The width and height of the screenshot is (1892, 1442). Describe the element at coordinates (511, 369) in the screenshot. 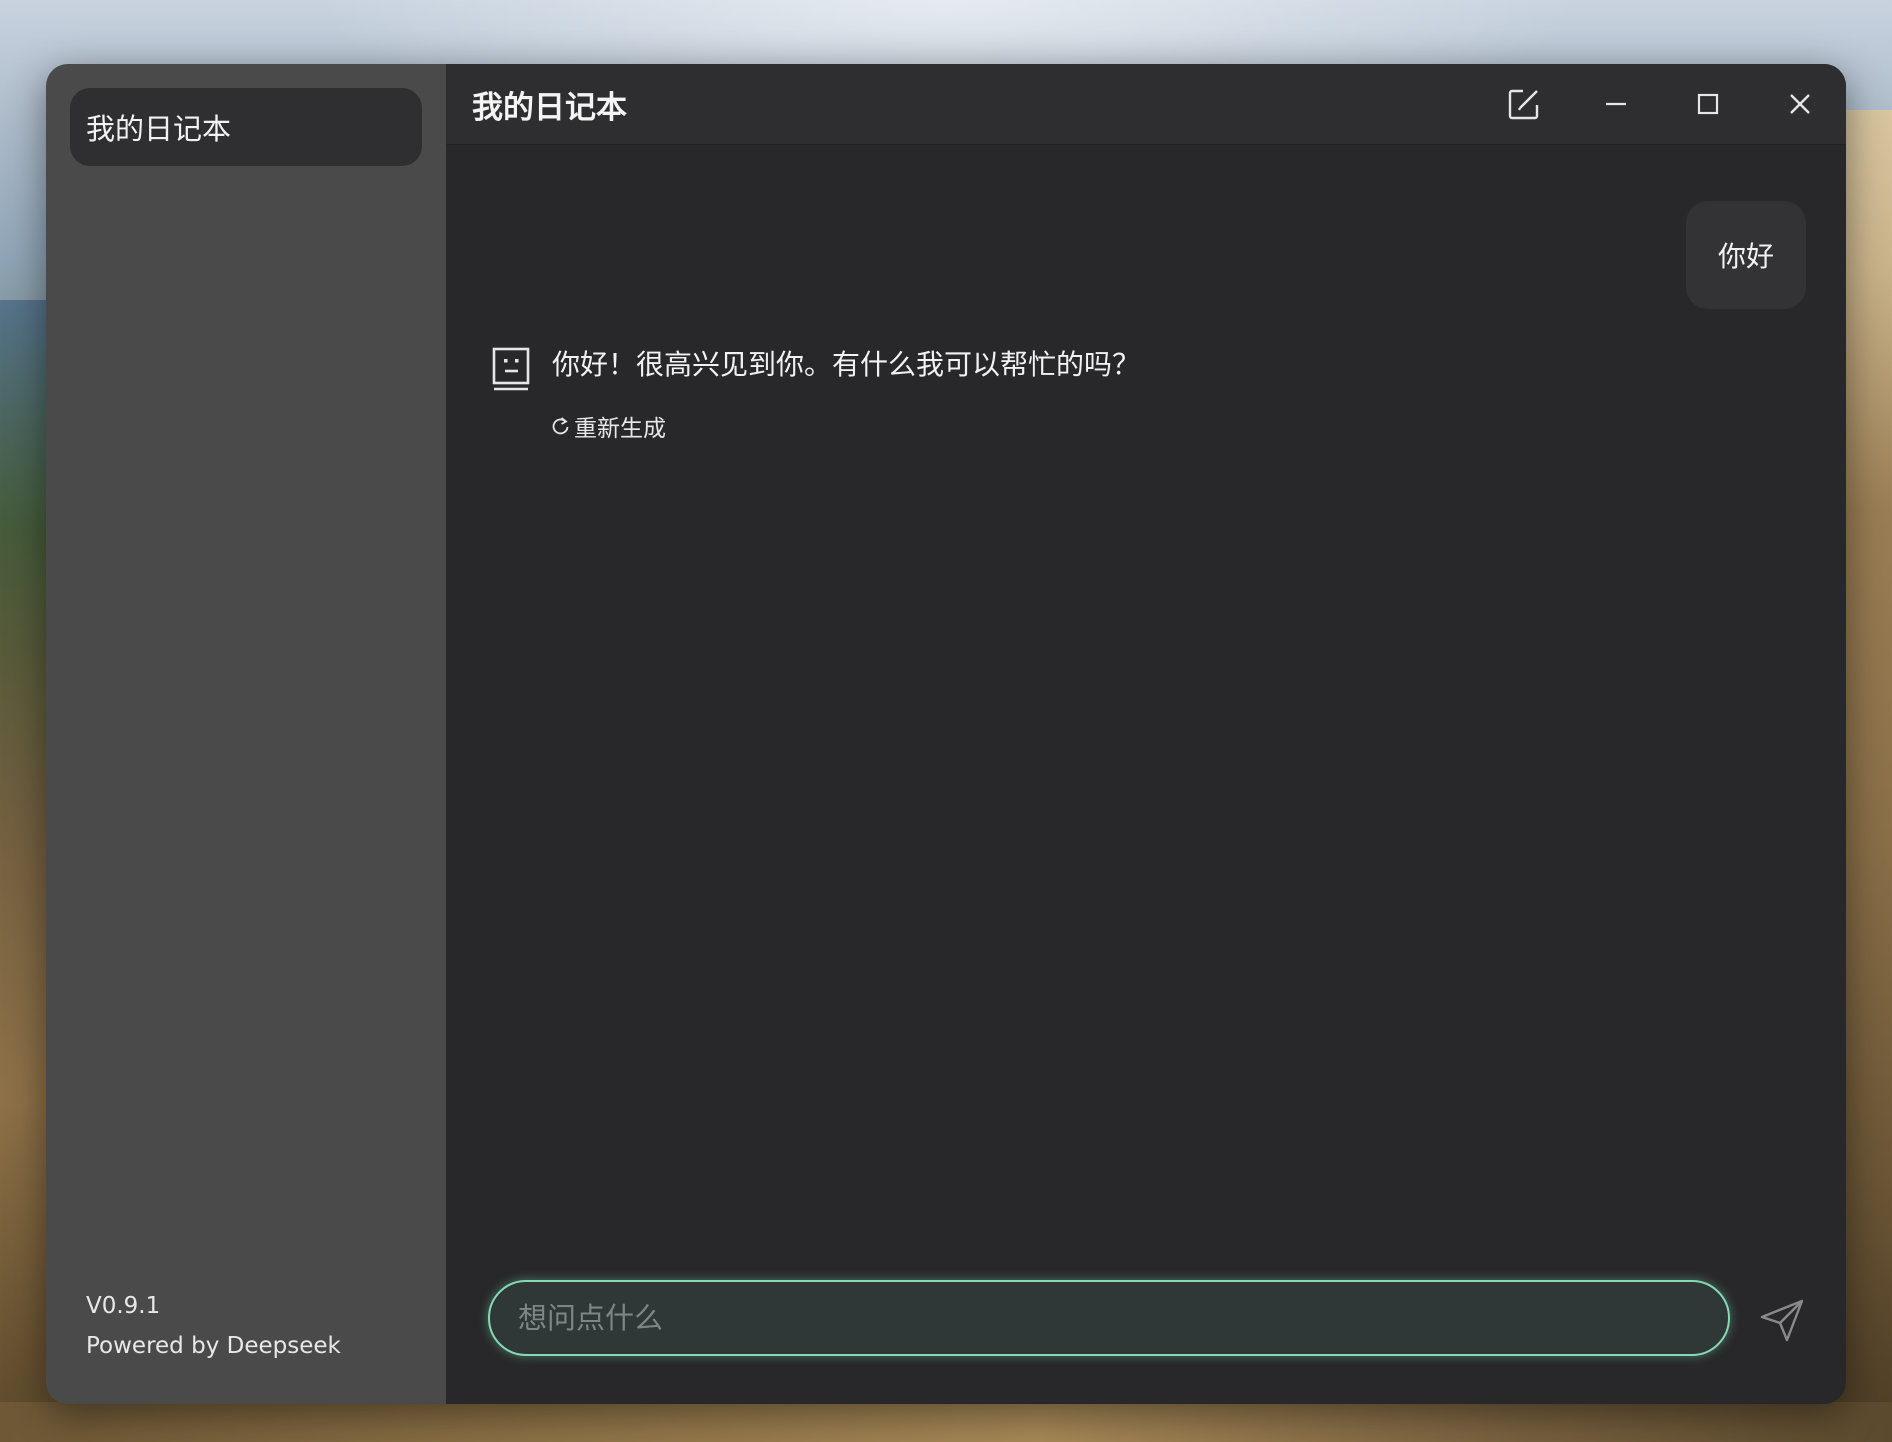

I see `robot-icon` at that location.